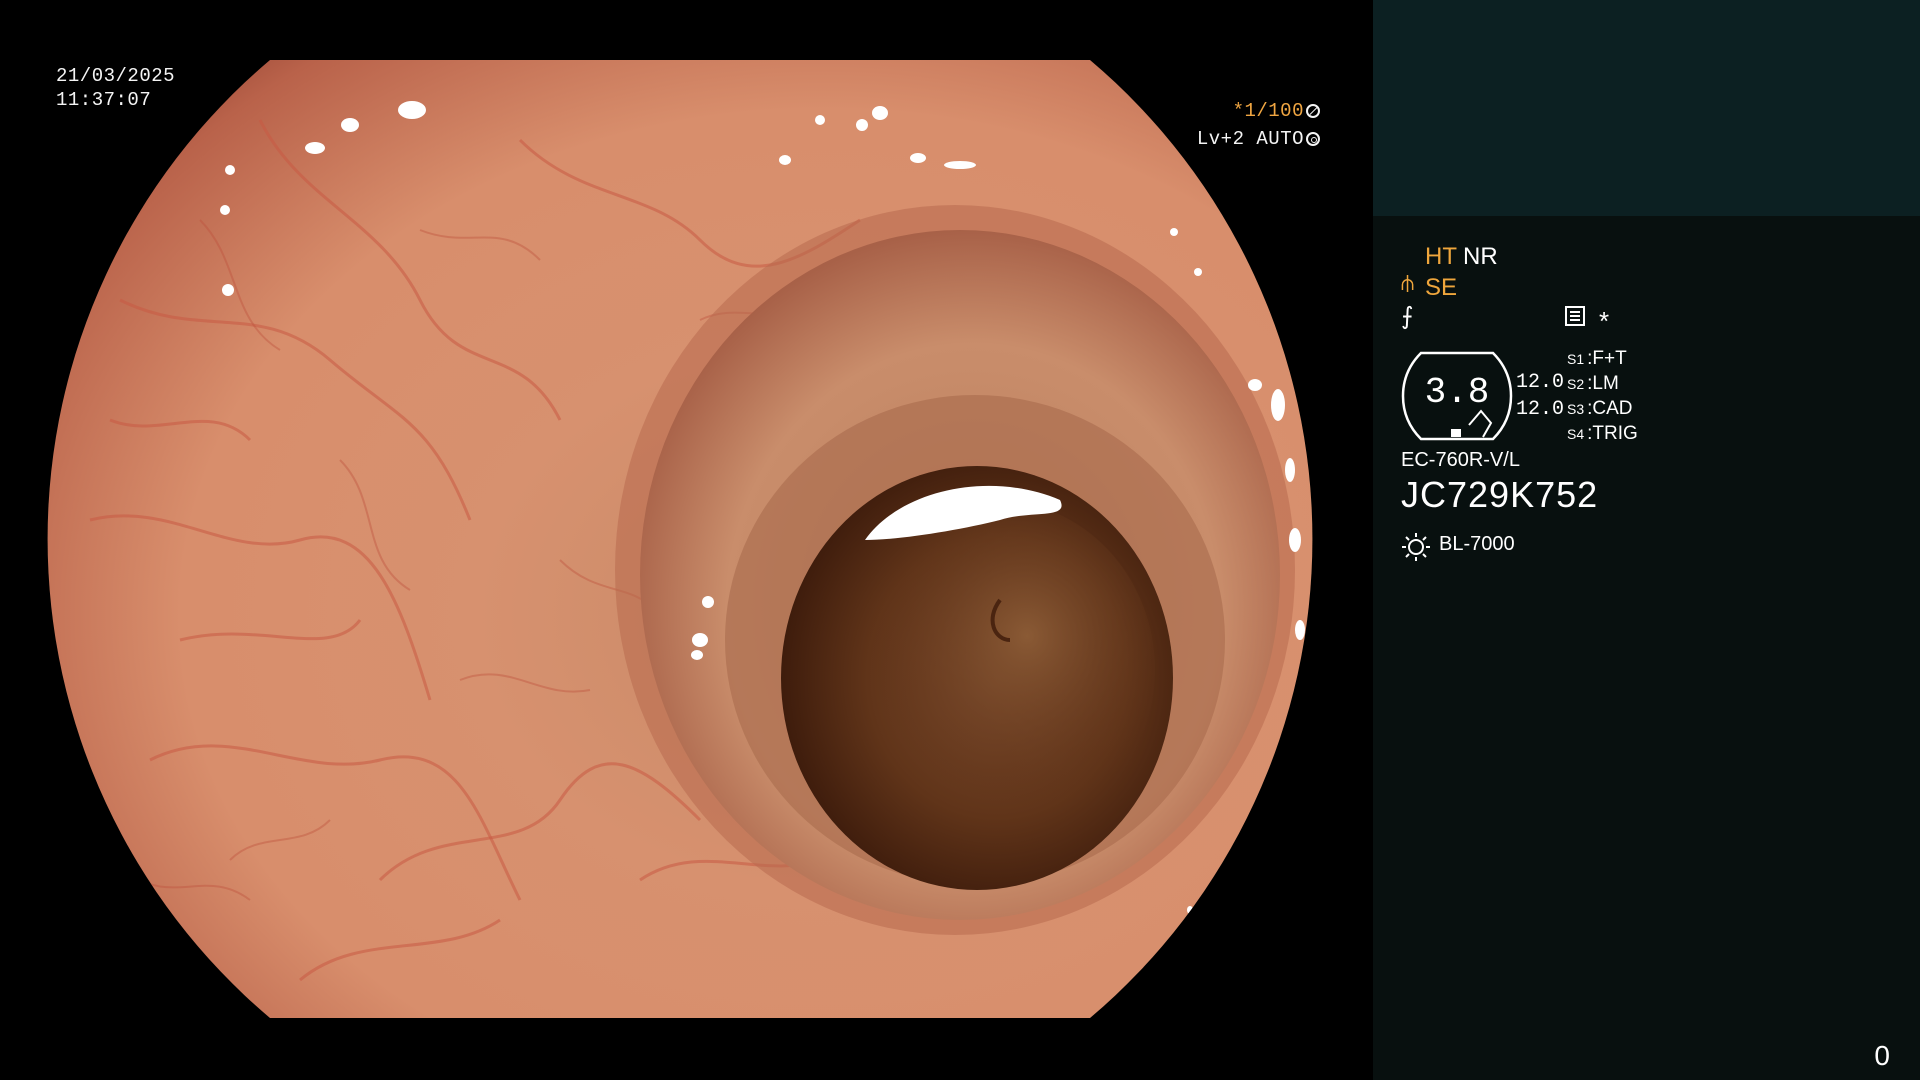  What do you see at coordinates (1460, 460) in the screenshot?
I see `scope-model: EC-760R-V/L` at bounding box center [1460, 460].